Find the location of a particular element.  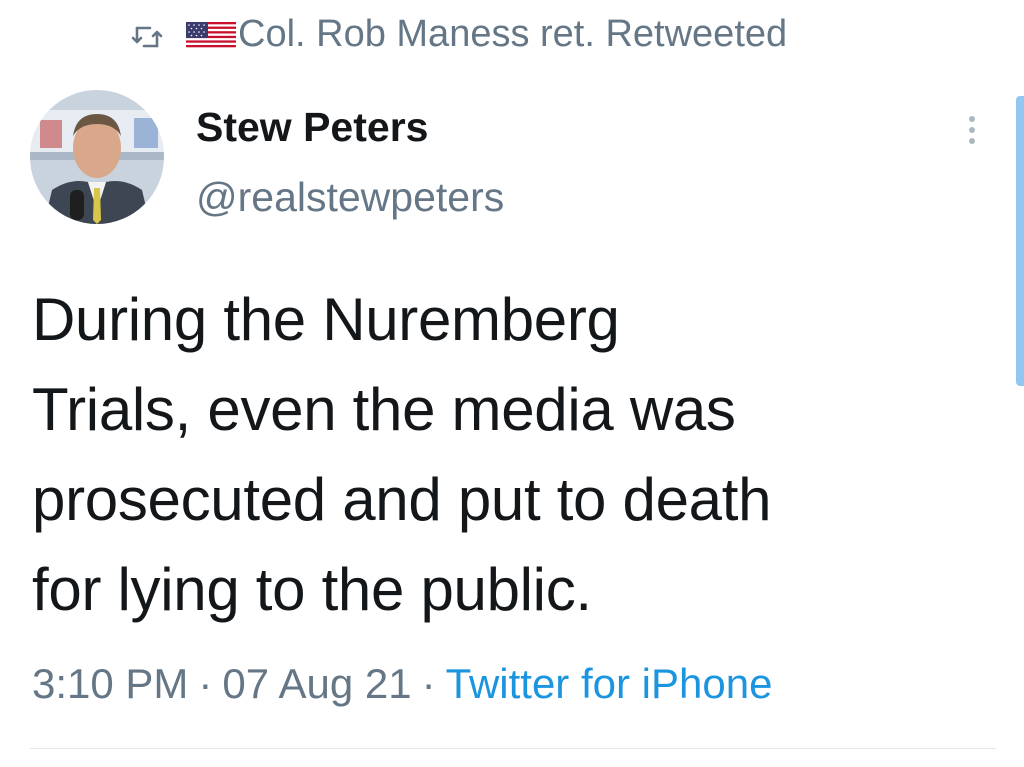

divider is located at coordinates (513, 748).